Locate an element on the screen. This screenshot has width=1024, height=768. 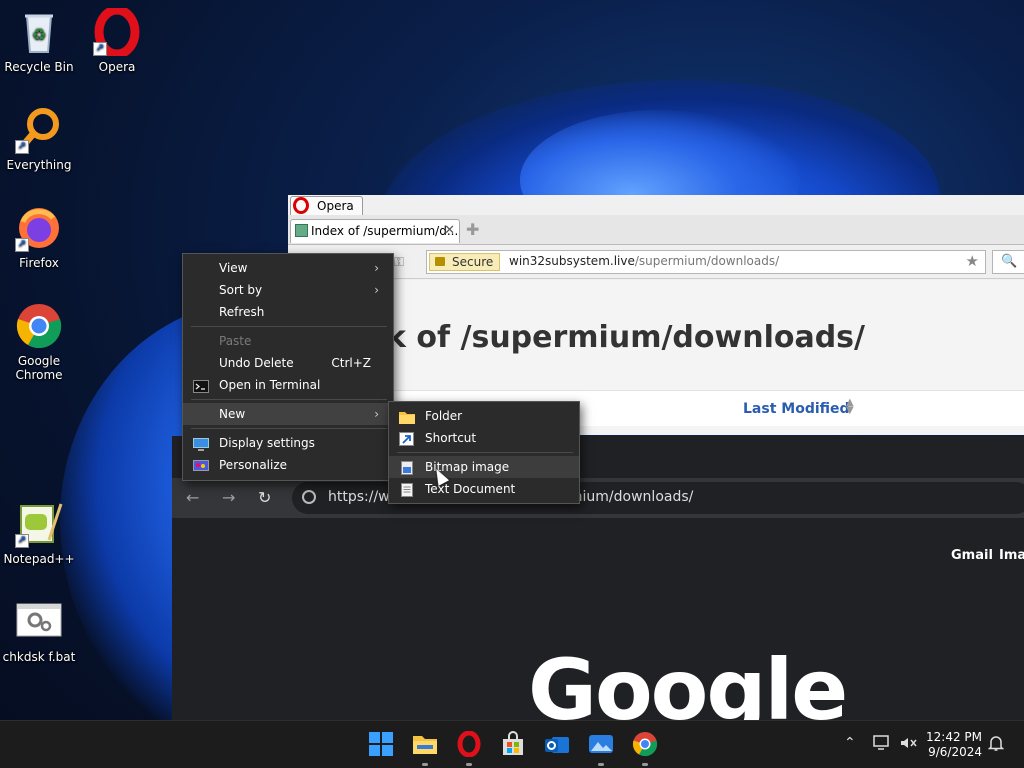
menu-item-open-in-terminal: Open in Terminal is located at coordinates (288, 385).